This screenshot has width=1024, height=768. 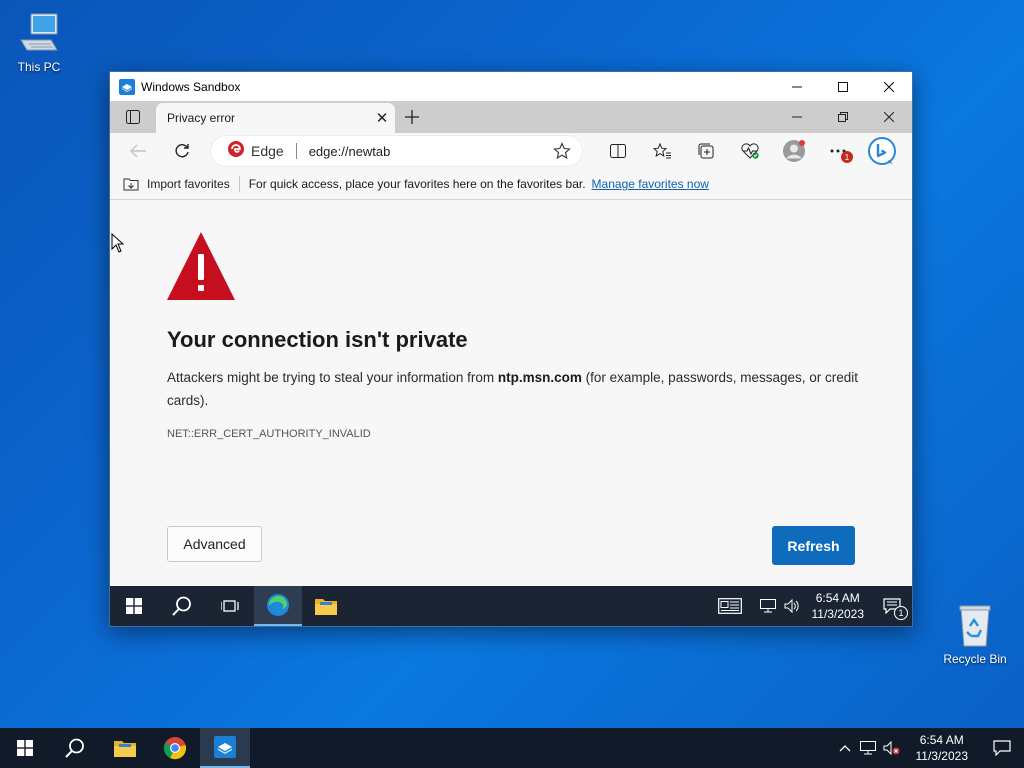 I want to click on refresh-icon, so click(x=182, y=151).